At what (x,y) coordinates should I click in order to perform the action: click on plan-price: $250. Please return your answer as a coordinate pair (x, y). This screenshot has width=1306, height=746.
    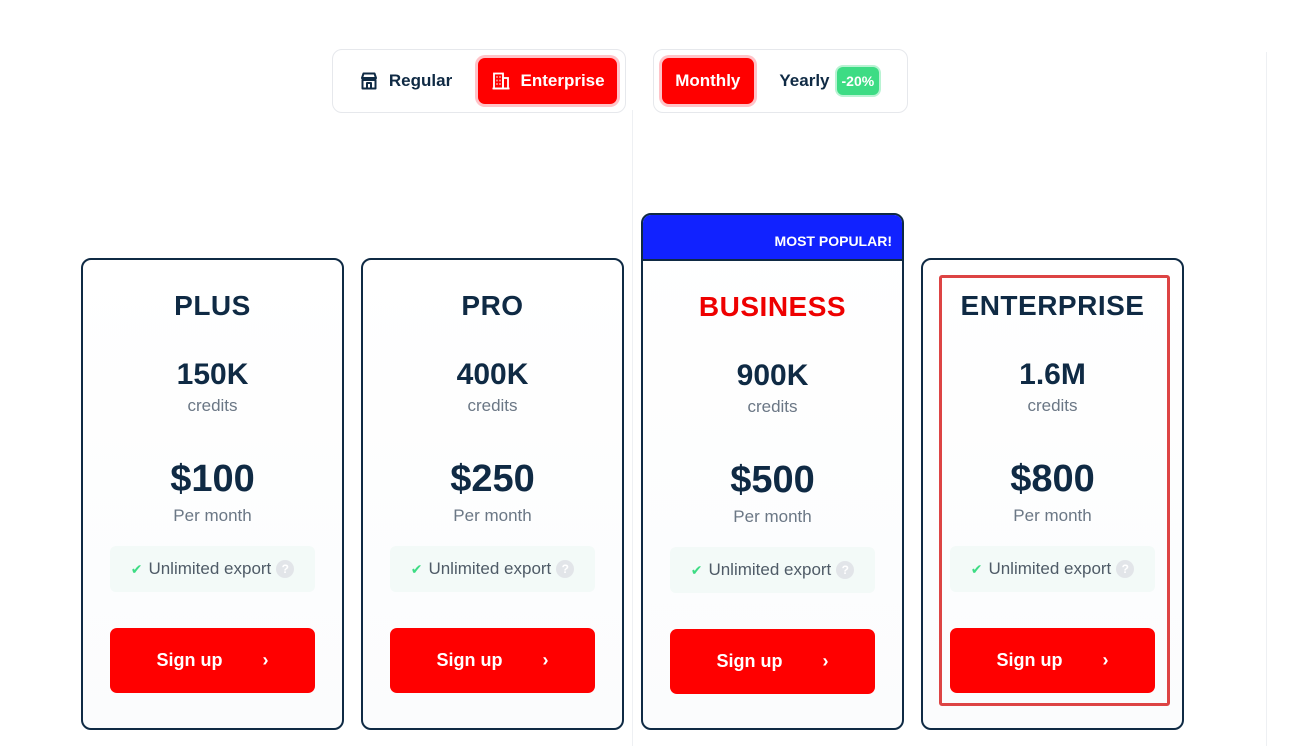
    Looking at the image, I should click on (492, 479).